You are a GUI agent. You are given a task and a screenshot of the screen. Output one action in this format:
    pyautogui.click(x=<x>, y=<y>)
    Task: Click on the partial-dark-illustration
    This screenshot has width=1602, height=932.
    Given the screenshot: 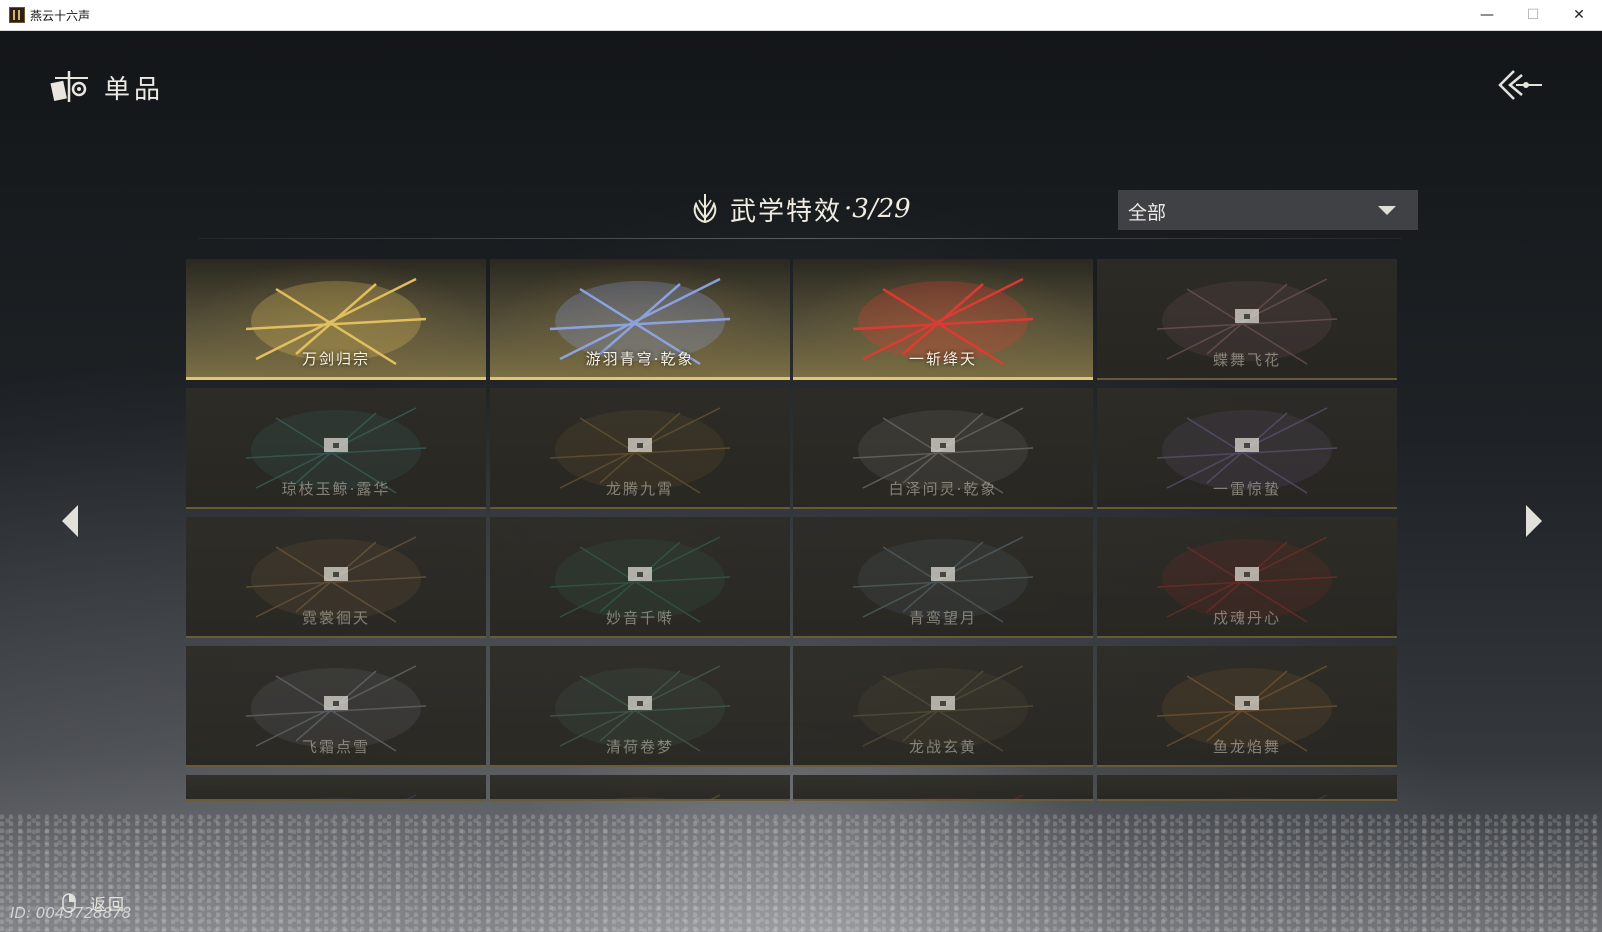 What is the action you would take?
    pyautogui.click(x=1274, y=796)
    